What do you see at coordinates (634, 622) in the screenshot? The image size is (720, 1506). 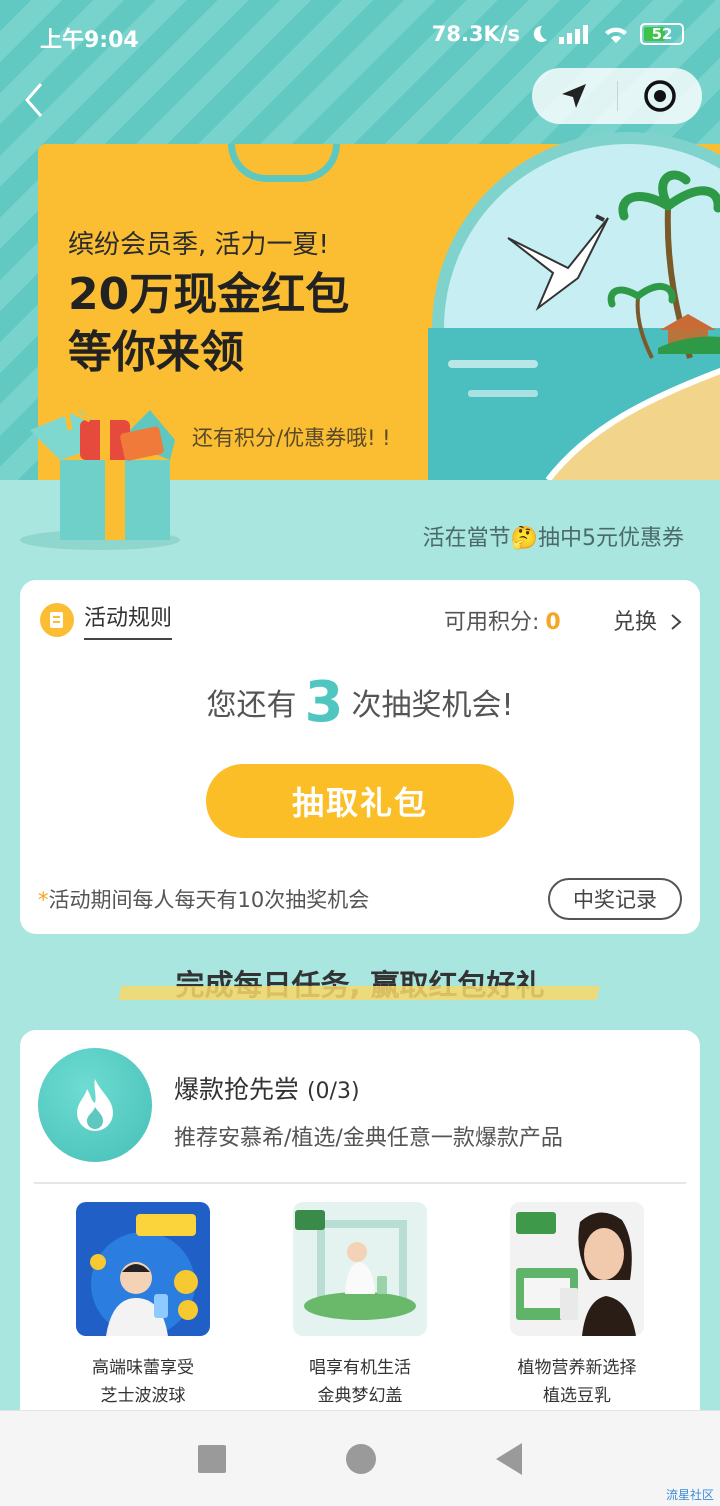 I see `exchange-label: 兑换` at bounding box center [634, 622].